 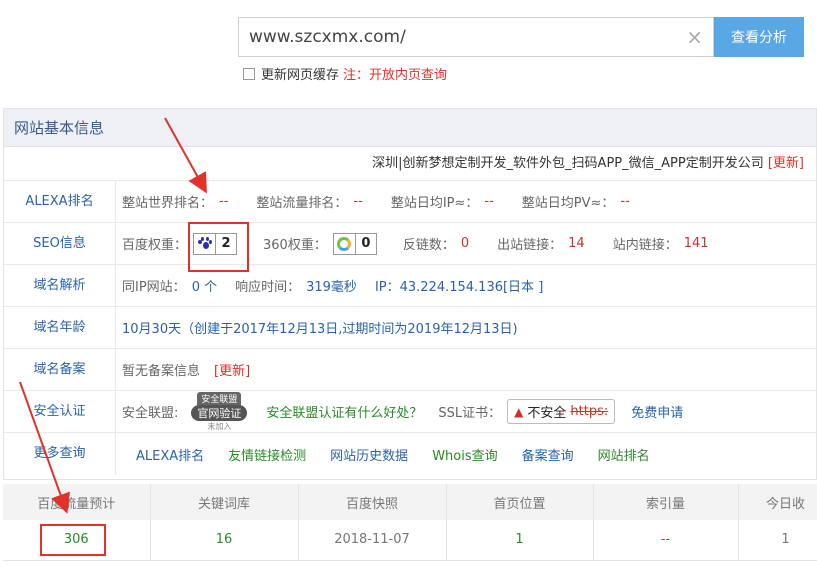 What do you see at coordinates (44, 447) in the screenshot?
I see `arrow-to-traffic` at bounding box center [44, 447].